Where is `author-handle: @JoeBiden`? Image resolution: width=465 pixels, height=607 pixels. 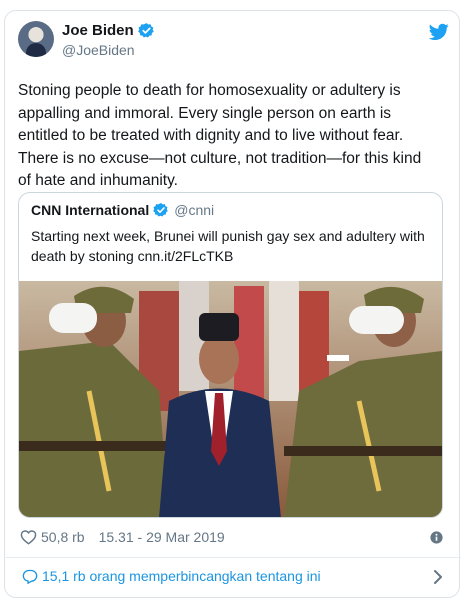
author-handle: @JoeBiden is located at coordinates (98, 50).